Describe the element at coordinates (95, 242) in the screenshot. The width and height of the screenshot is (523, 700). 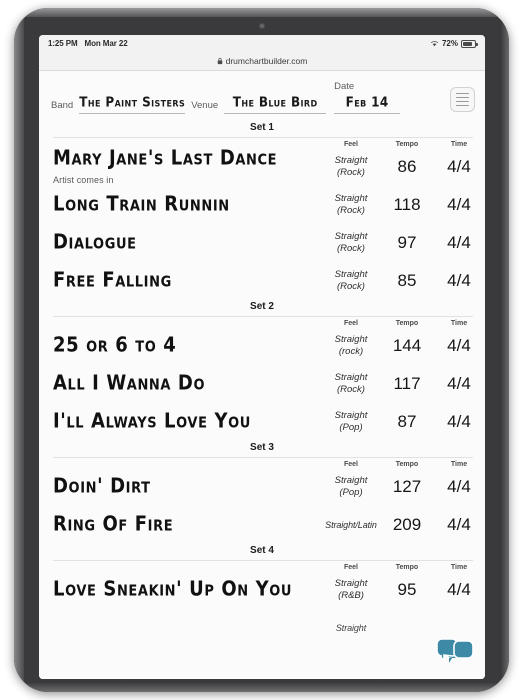
I see `song-title: Dialogue` at that location.